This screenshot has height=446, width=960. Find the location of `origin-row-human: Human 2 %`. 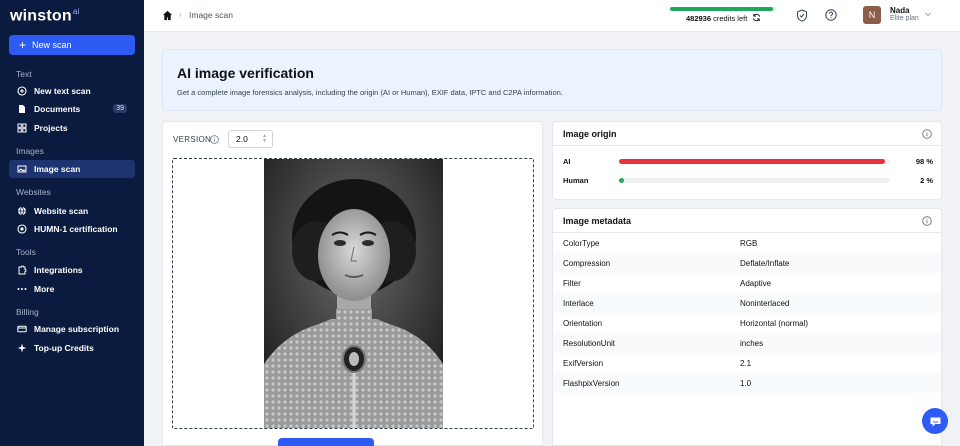

origin-row-human: Human 2 % is located at coordinates (748, 181).